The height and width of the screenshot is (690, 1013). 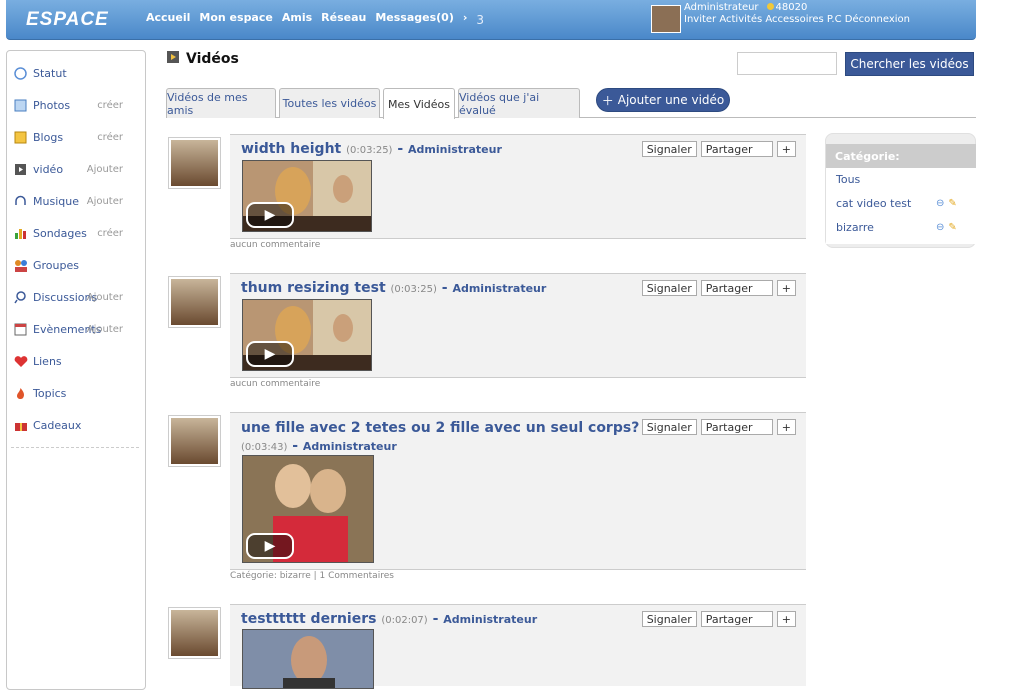 I want to click on sidebar-item-evenements: Evènements Ajouter, so click(x=76, y=329).